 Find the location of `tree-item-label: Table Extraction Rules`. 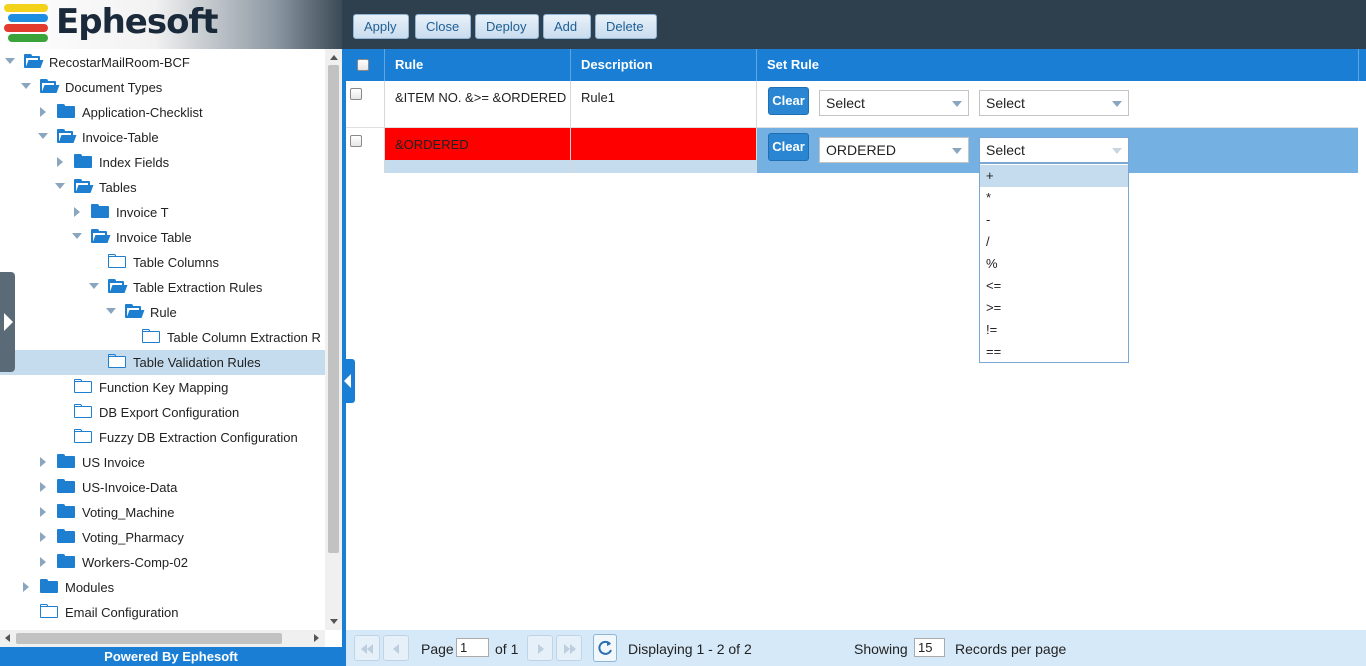

tree-item-label: Table Extraction Rules is located at coordinates (198, 287).